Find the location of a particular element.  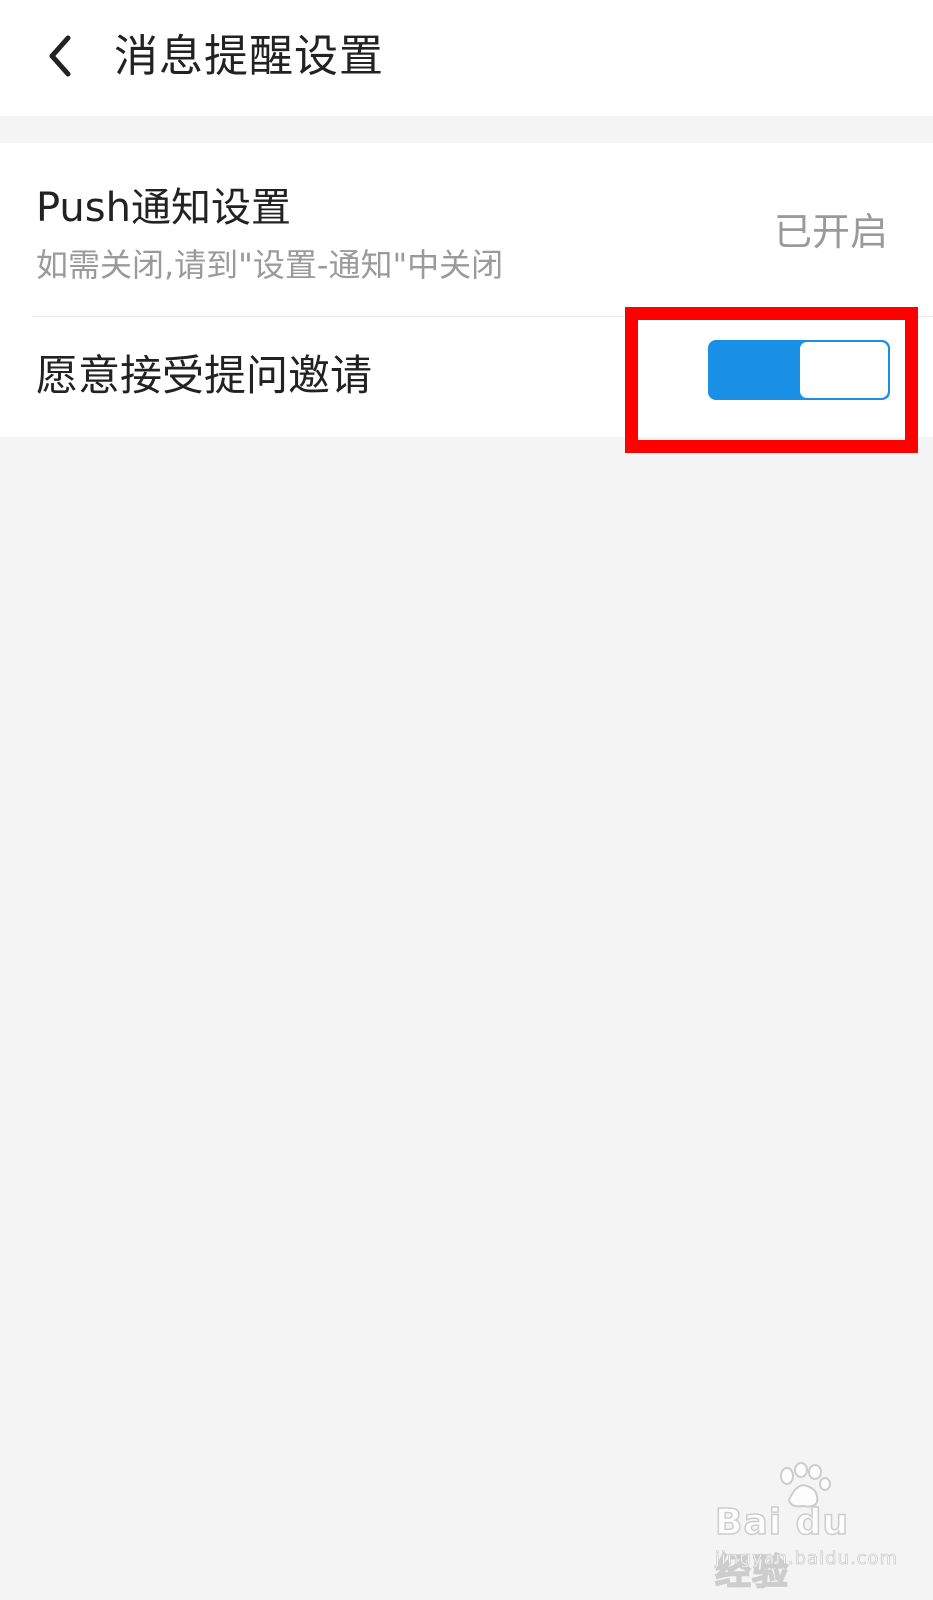

watermark-url: jingyan.baidu.com is located at coordinates (807, 1559).